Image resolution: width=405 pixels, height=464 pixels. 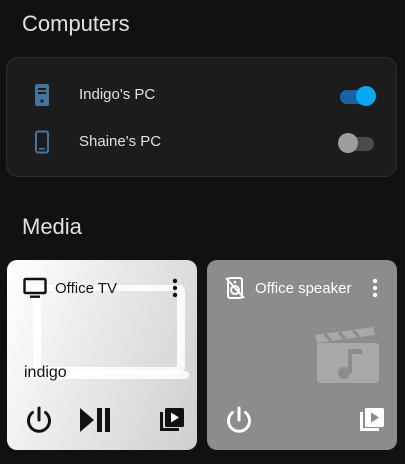 What do you see at coordinates (117, 94) in the screenshot?
I see `computer-label: Indigo's PC` at bounding box center [117, 94].